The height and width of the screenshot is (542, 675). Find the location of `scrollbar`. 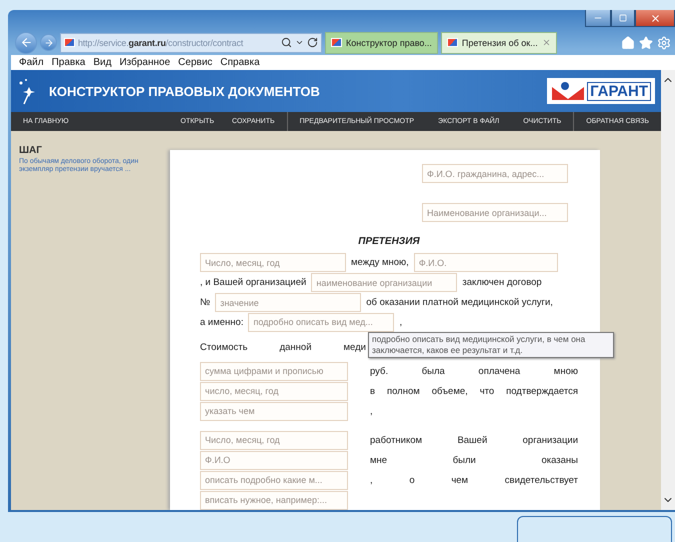

scrollbar is located at coordinates (668, 290).